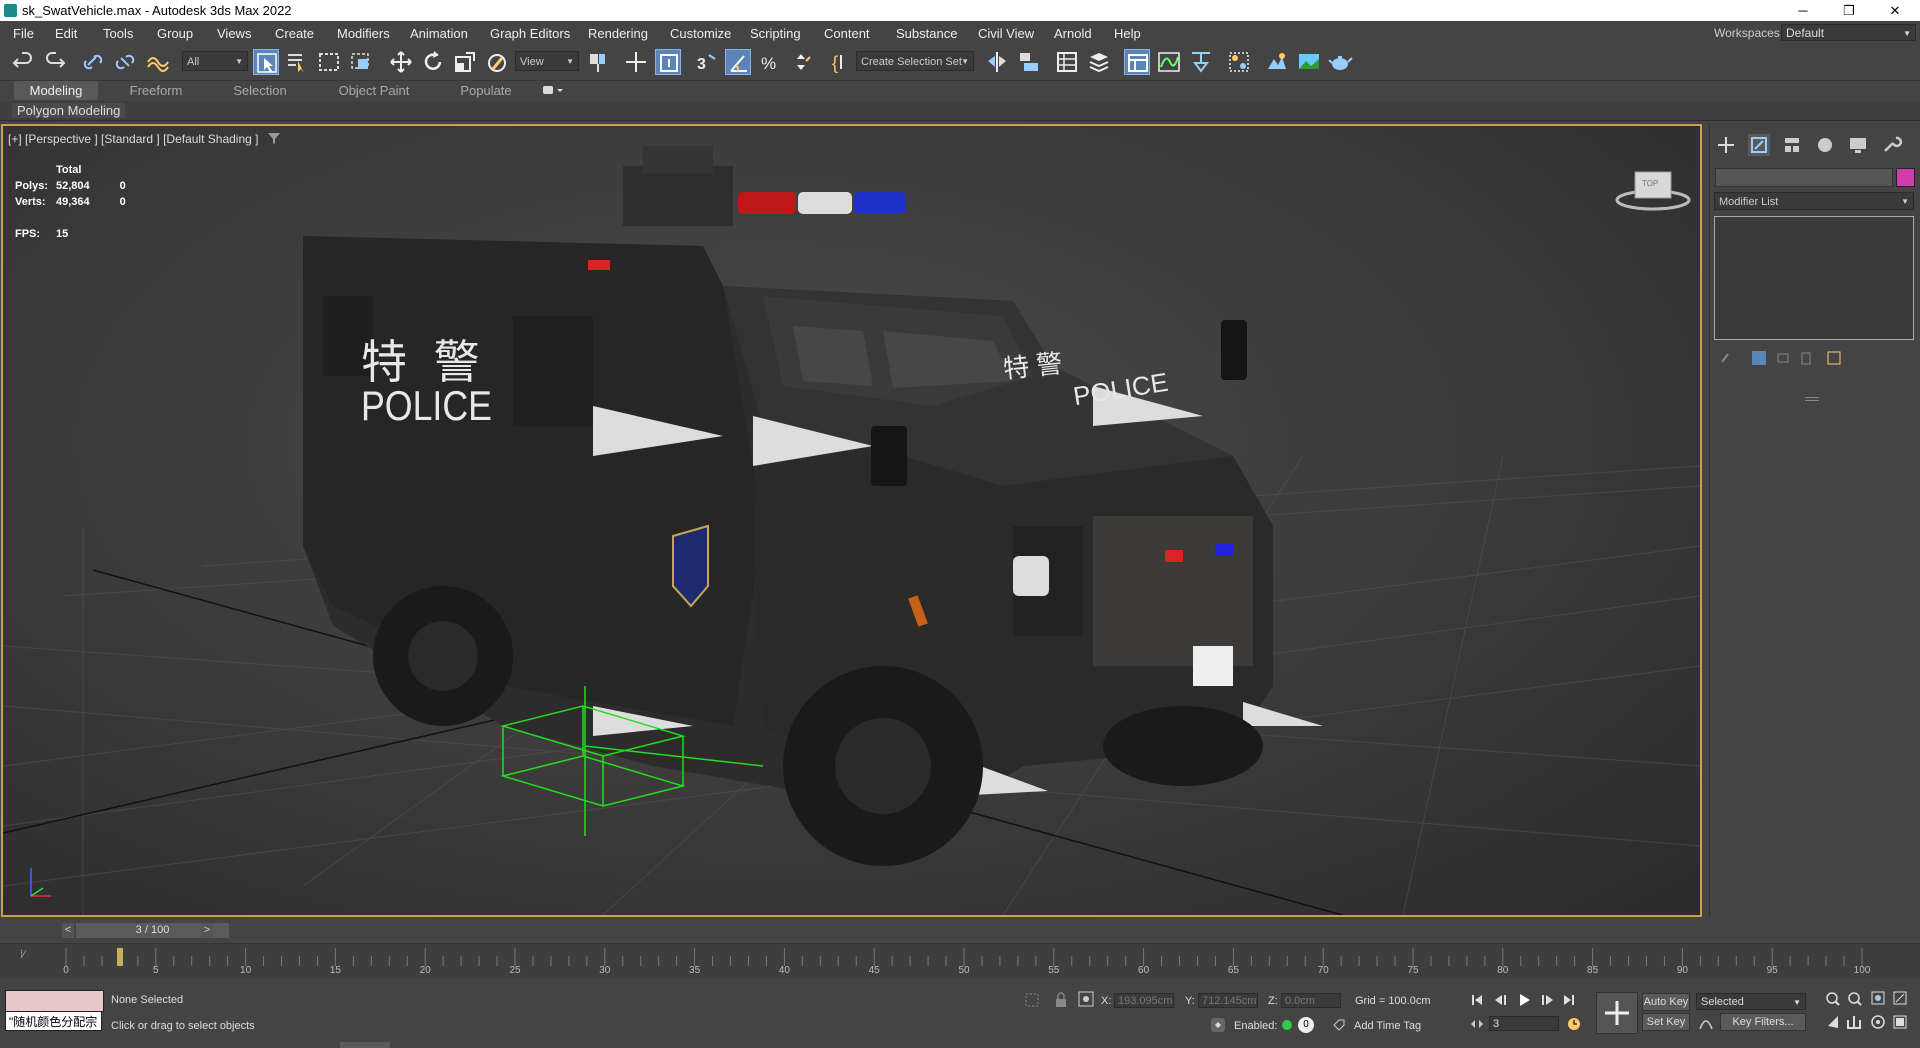 The width and height of the screenshot is (1920, 1048). What do you see at coordinates (997, 62) in the screenshot?
I see `mirror-button` at bounding box center [997, 62].